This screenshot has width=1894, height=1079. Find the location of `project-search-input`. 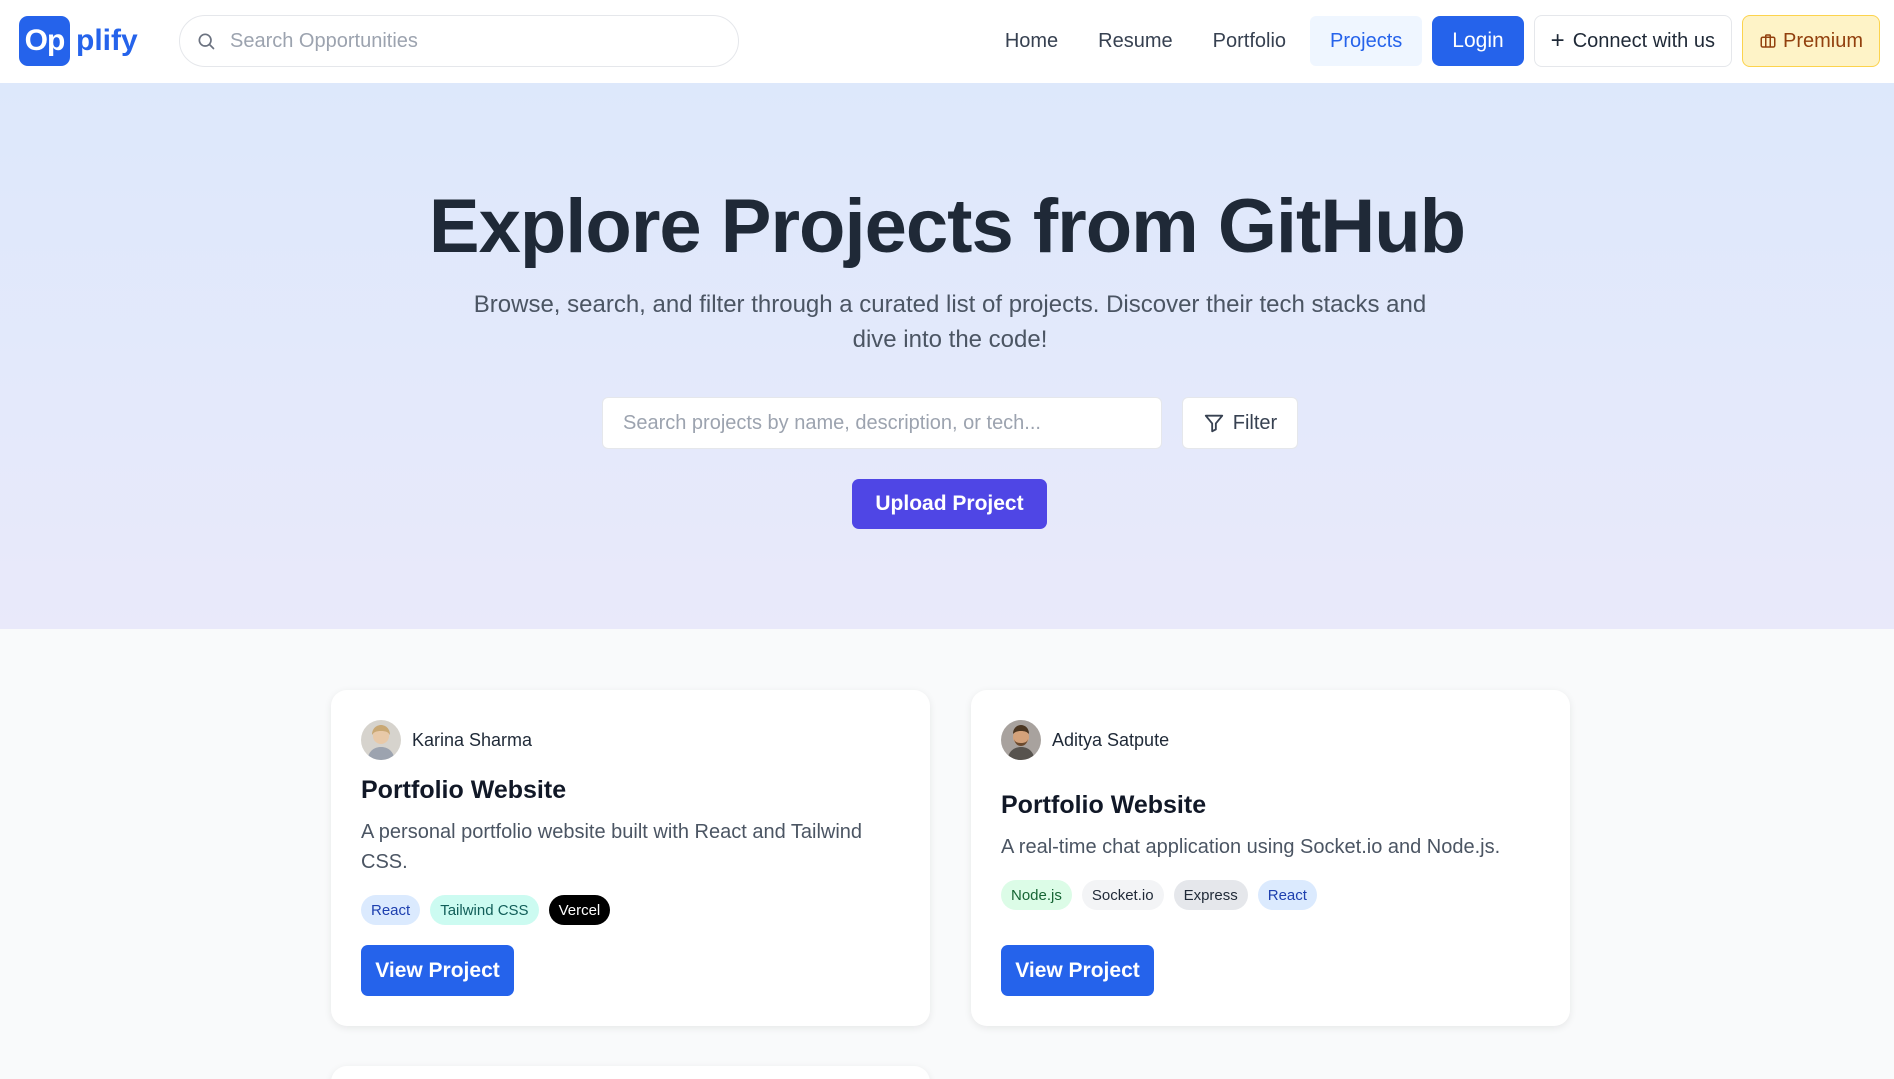

project-search-input is located at coordinates (882, 423).